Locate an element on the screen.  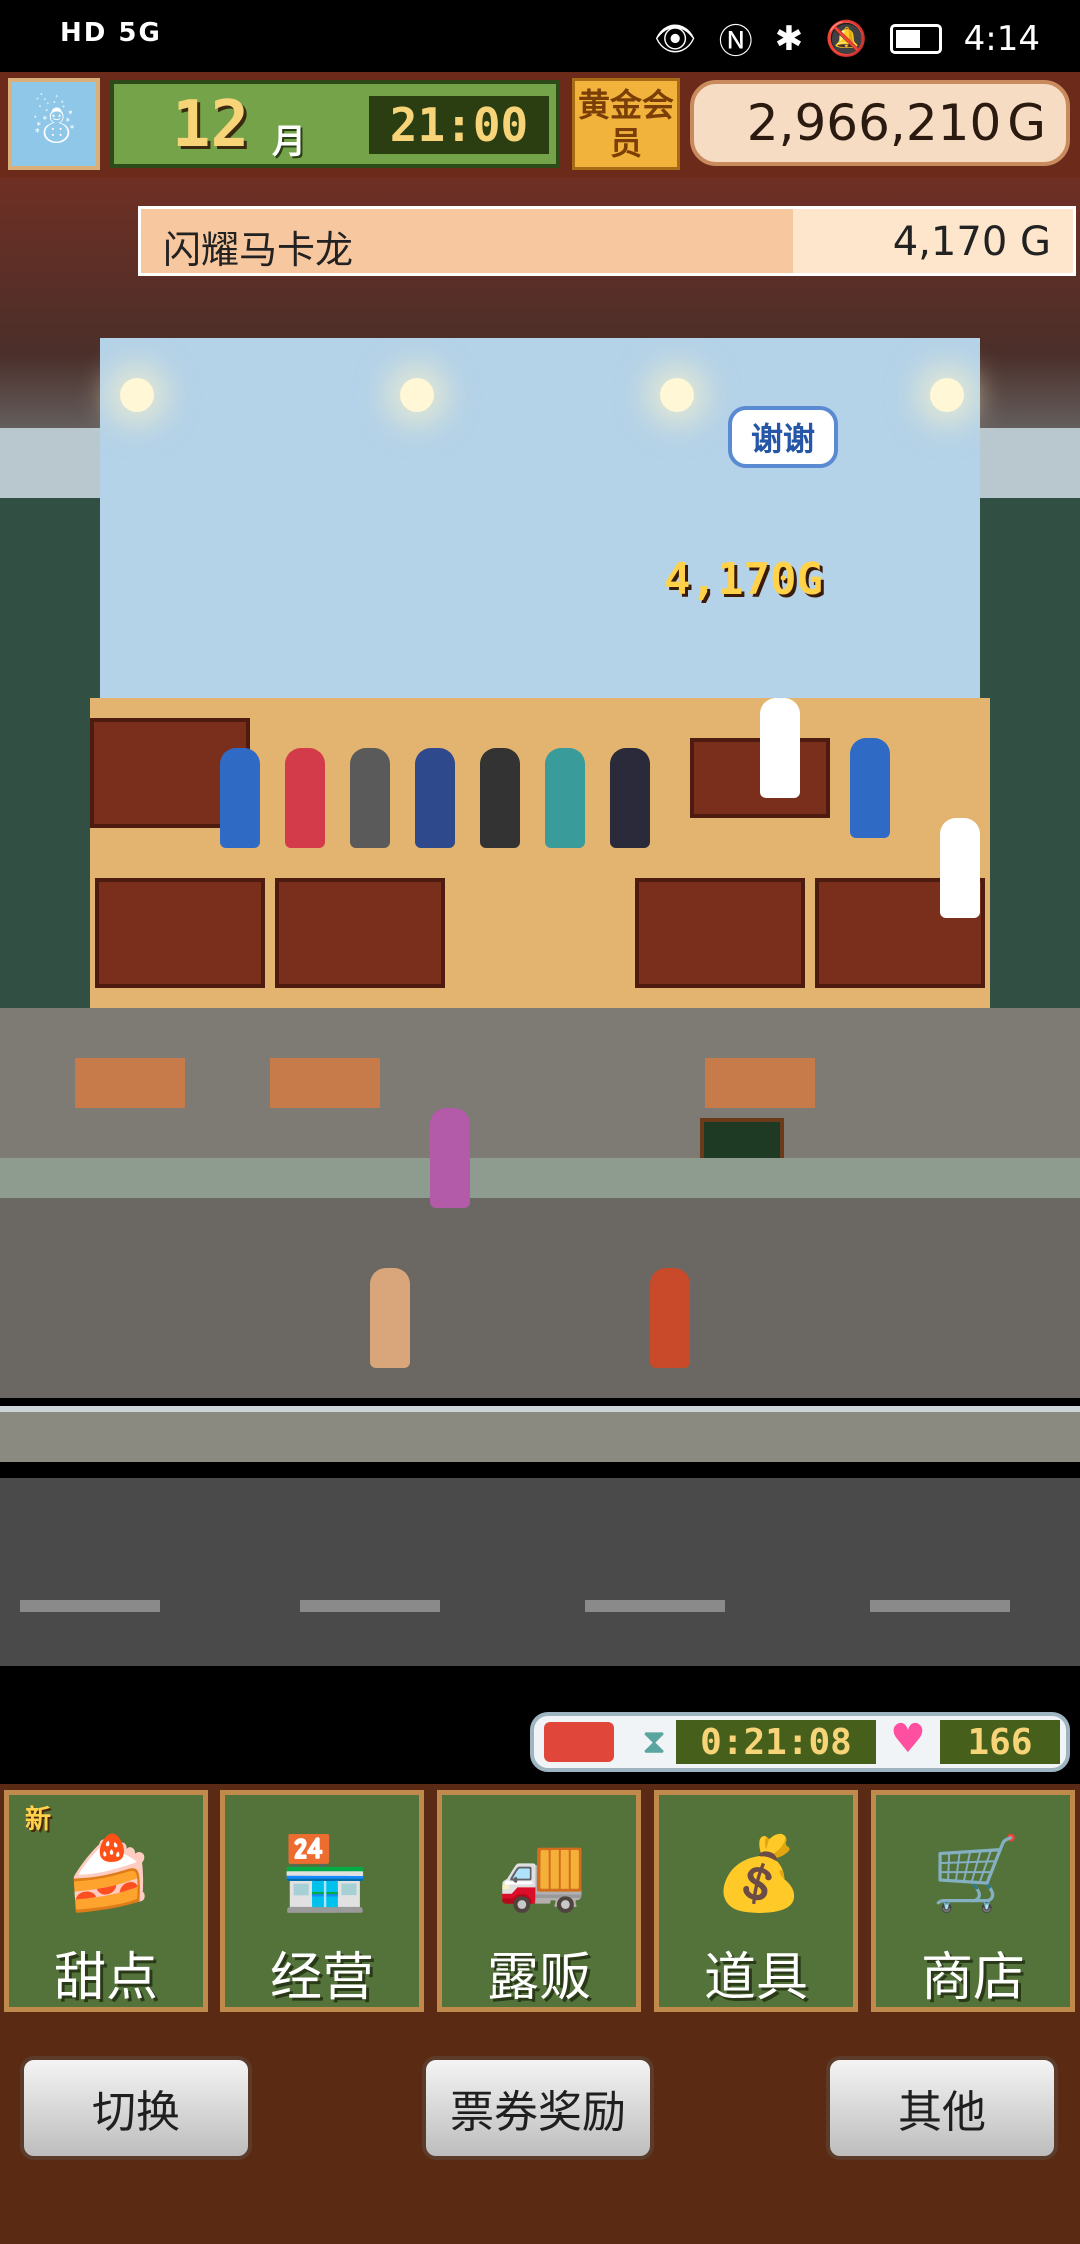
menu-manage-button: 🏪 经营 is located at coordinates (322, 1901).